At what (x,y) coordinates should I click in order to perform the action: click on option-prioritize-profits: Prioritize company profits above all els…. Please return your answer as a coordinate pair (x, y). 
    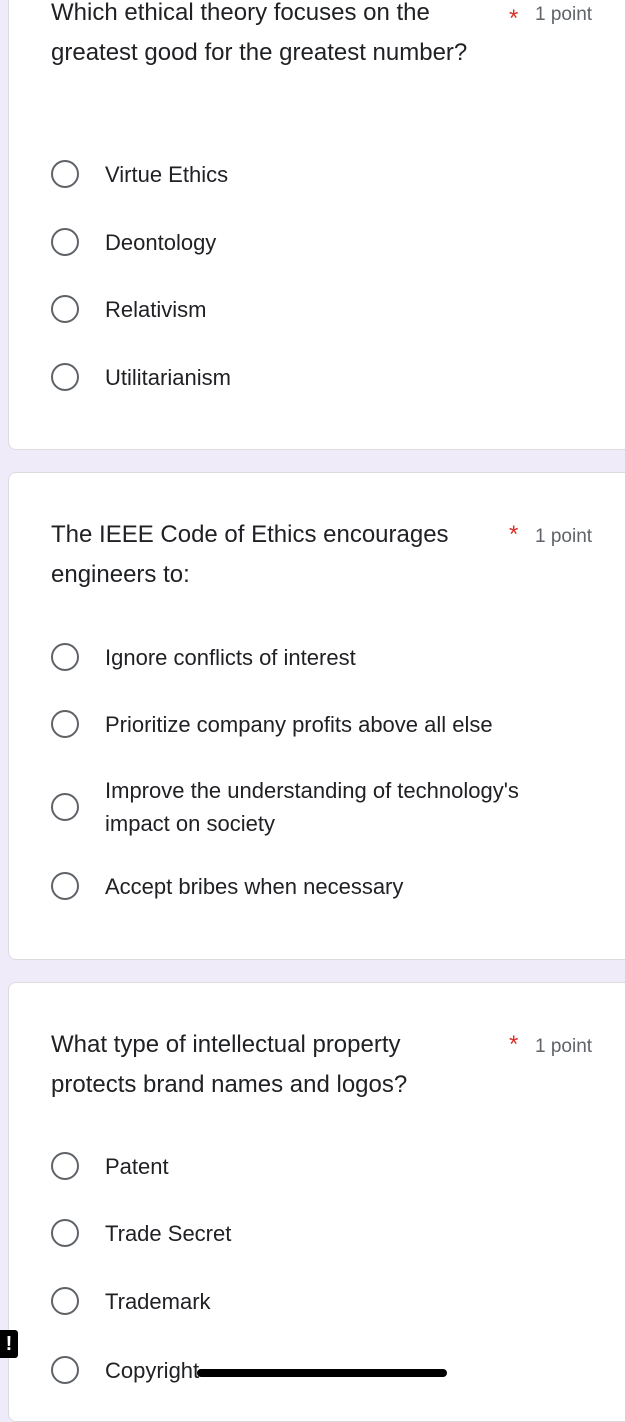
    Looking at the image, I should click on (331, 724).